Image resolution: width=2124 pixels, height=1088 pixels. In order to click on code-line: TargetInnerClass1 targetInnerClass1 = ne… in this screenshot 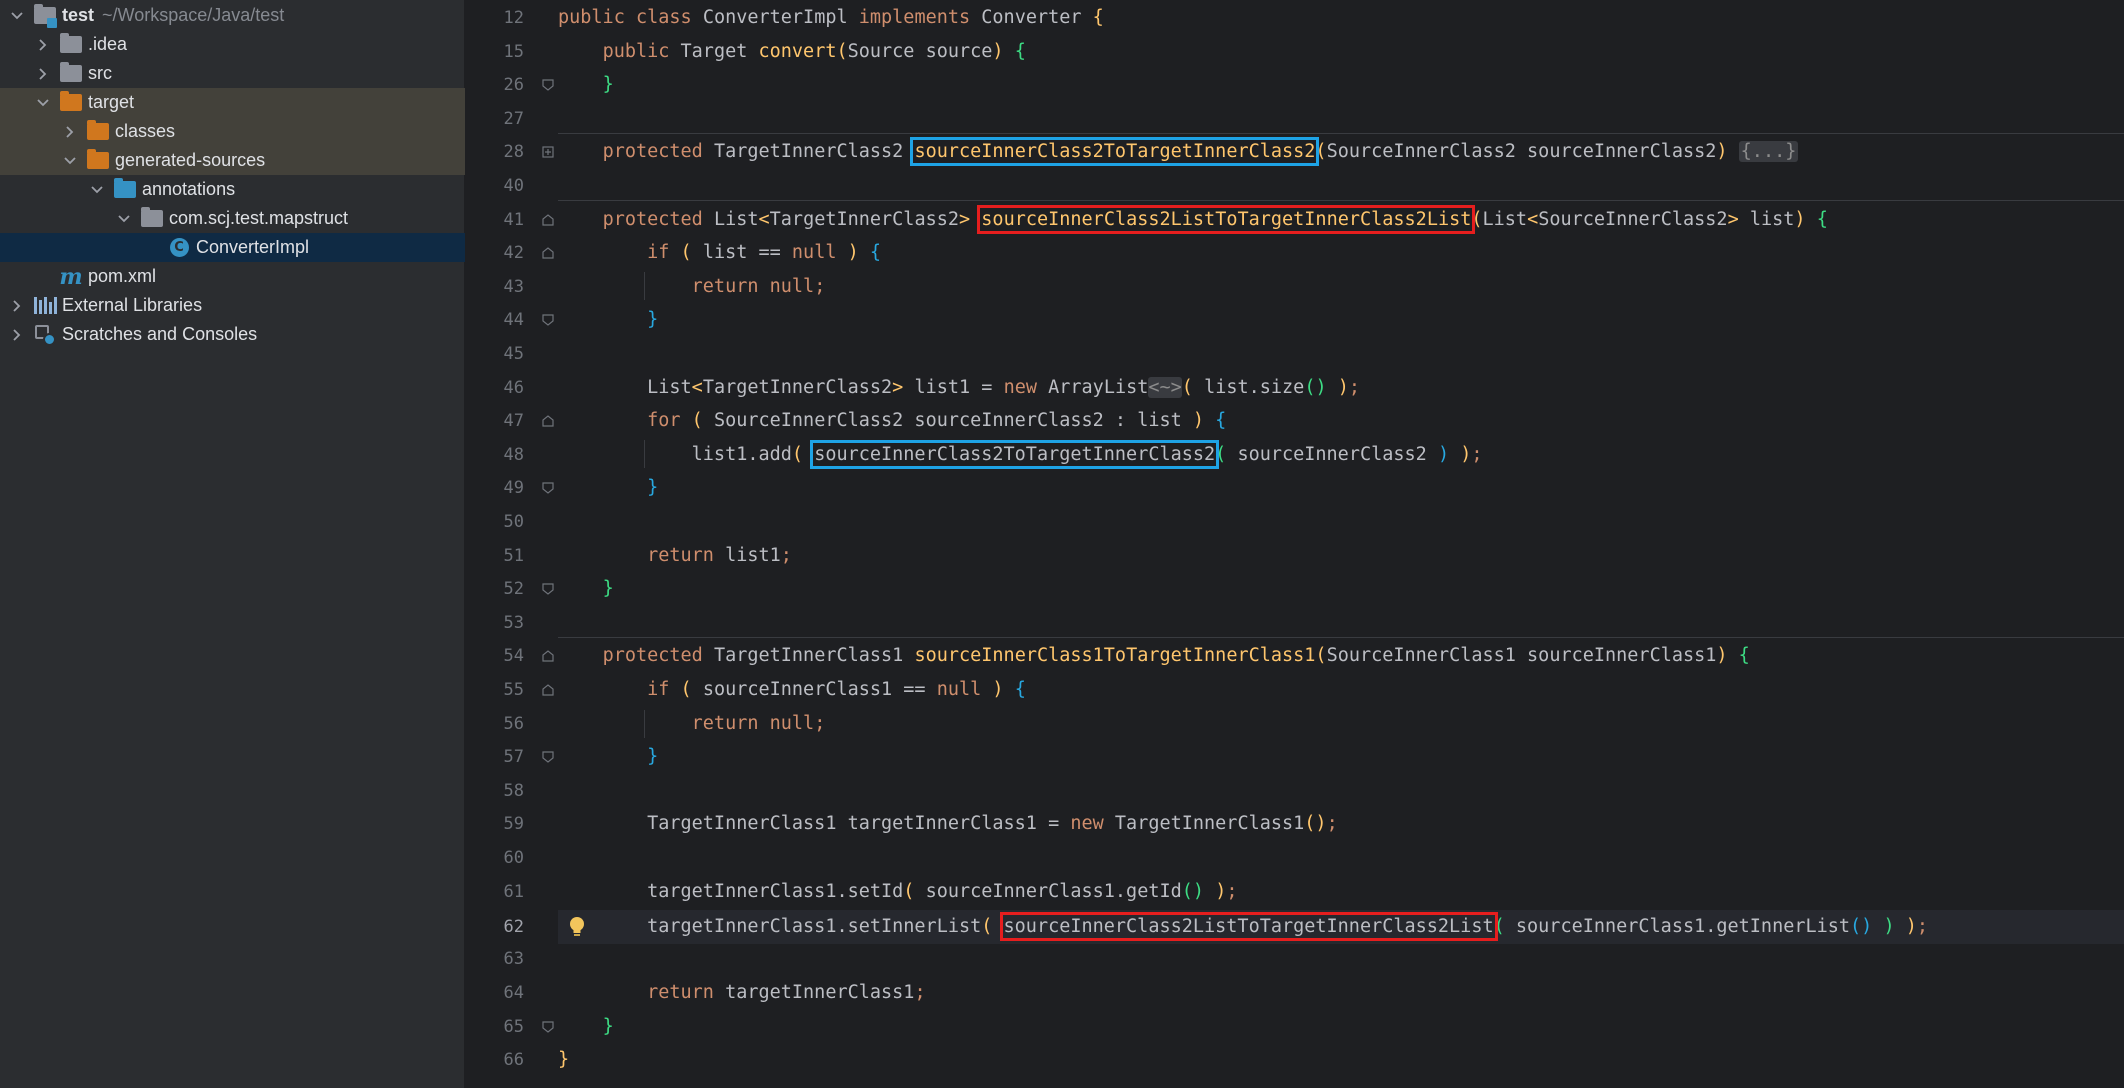, I will do `click(1341, 824)`.